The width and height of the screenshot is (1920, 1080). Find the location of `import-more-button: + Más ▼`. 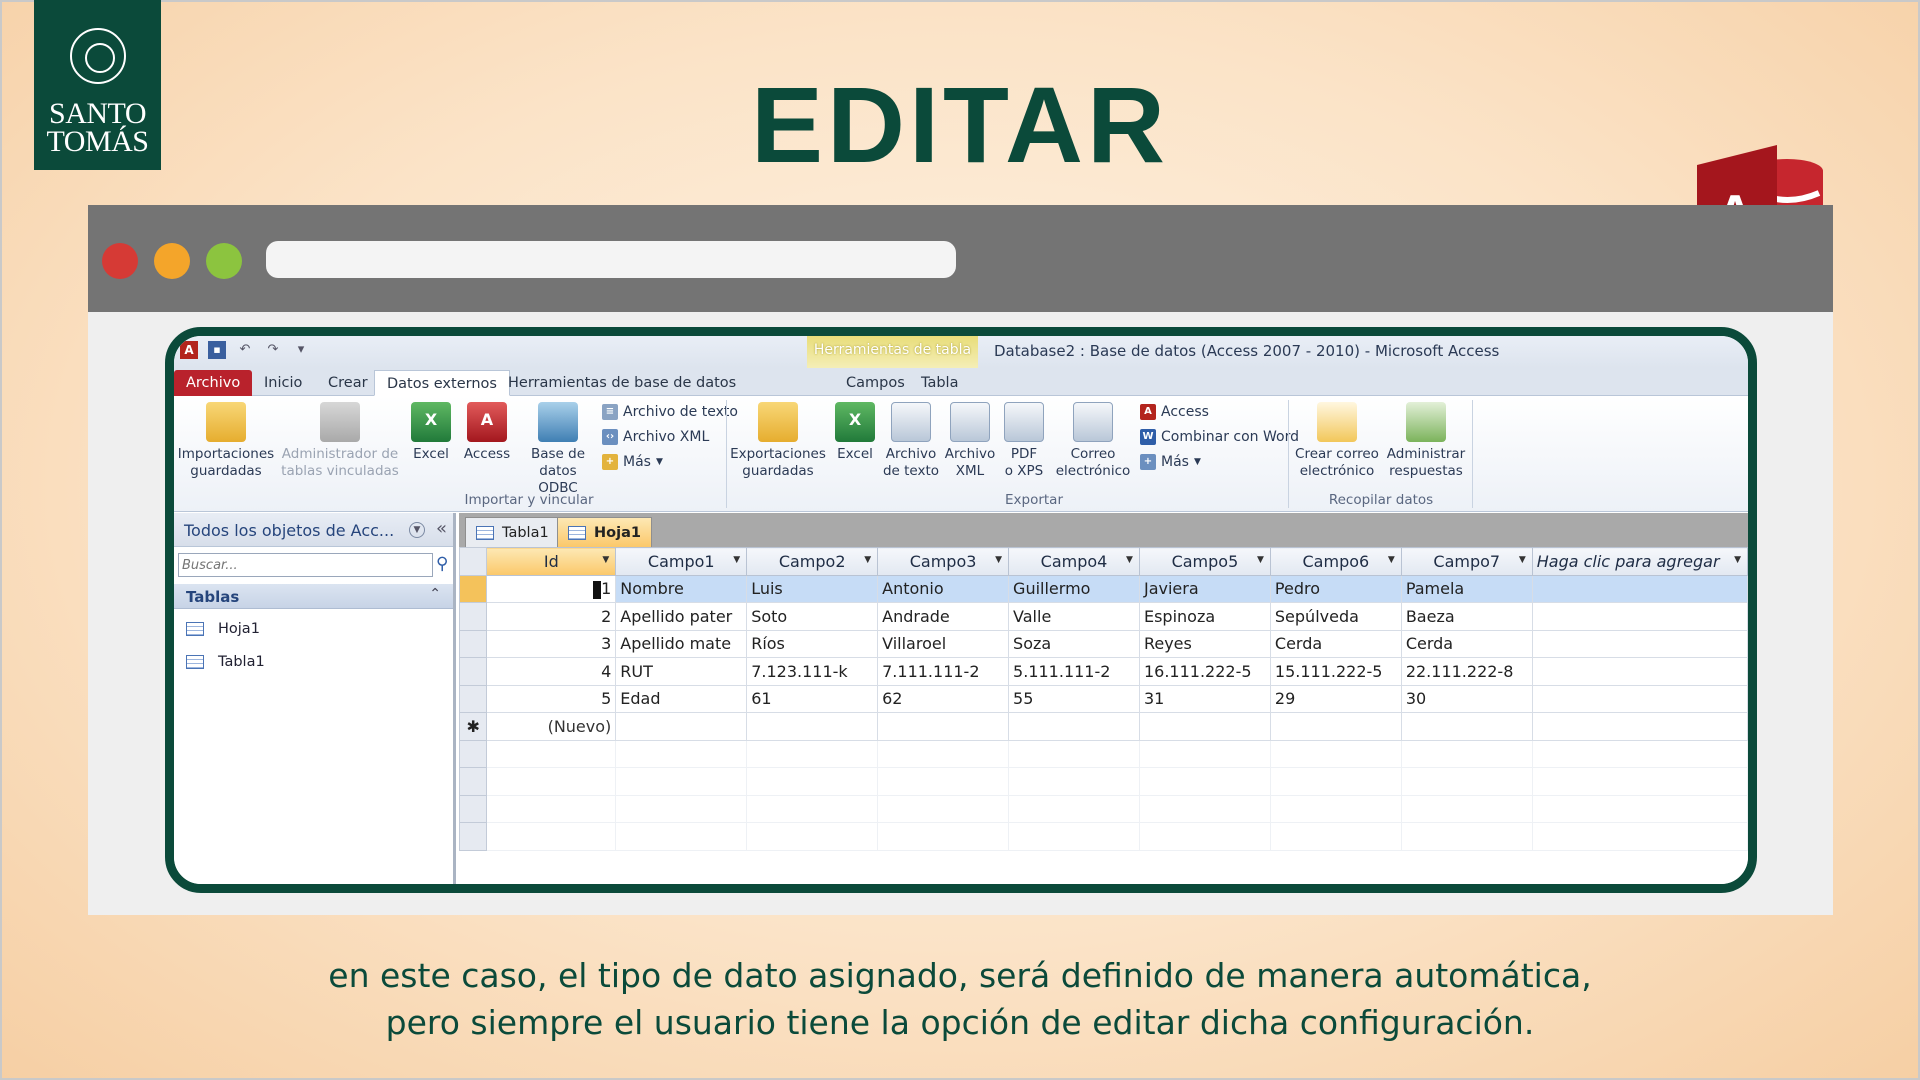

import-more-button: + Más ▼ is located at coordinates (632, 462).